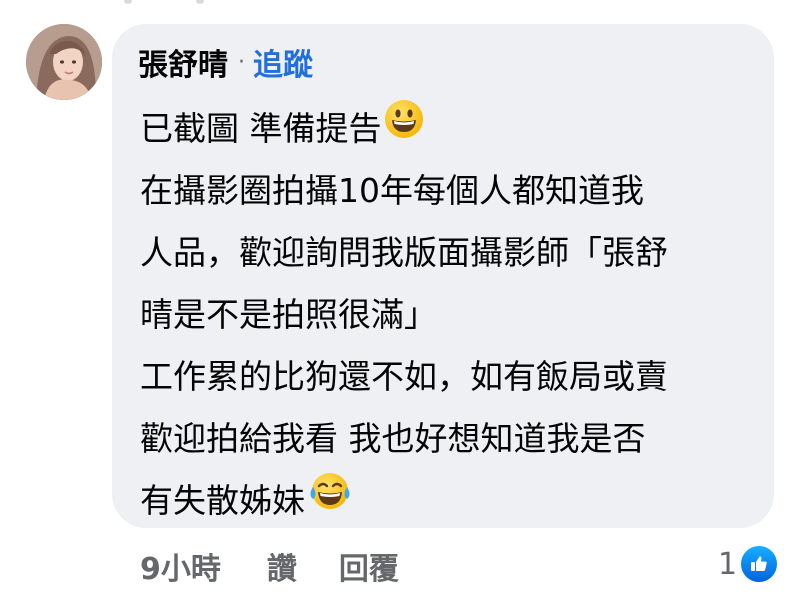  I want to click on previous-comment-edge, so click(400, 4).